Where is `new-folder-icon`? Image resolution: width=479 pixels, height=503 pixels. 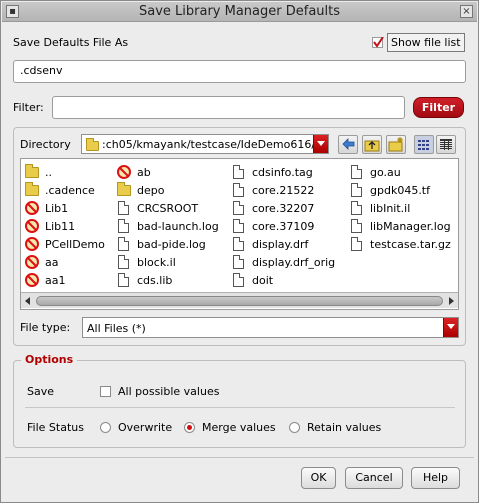
new-folder-icon is located at coordinates (395, 144).